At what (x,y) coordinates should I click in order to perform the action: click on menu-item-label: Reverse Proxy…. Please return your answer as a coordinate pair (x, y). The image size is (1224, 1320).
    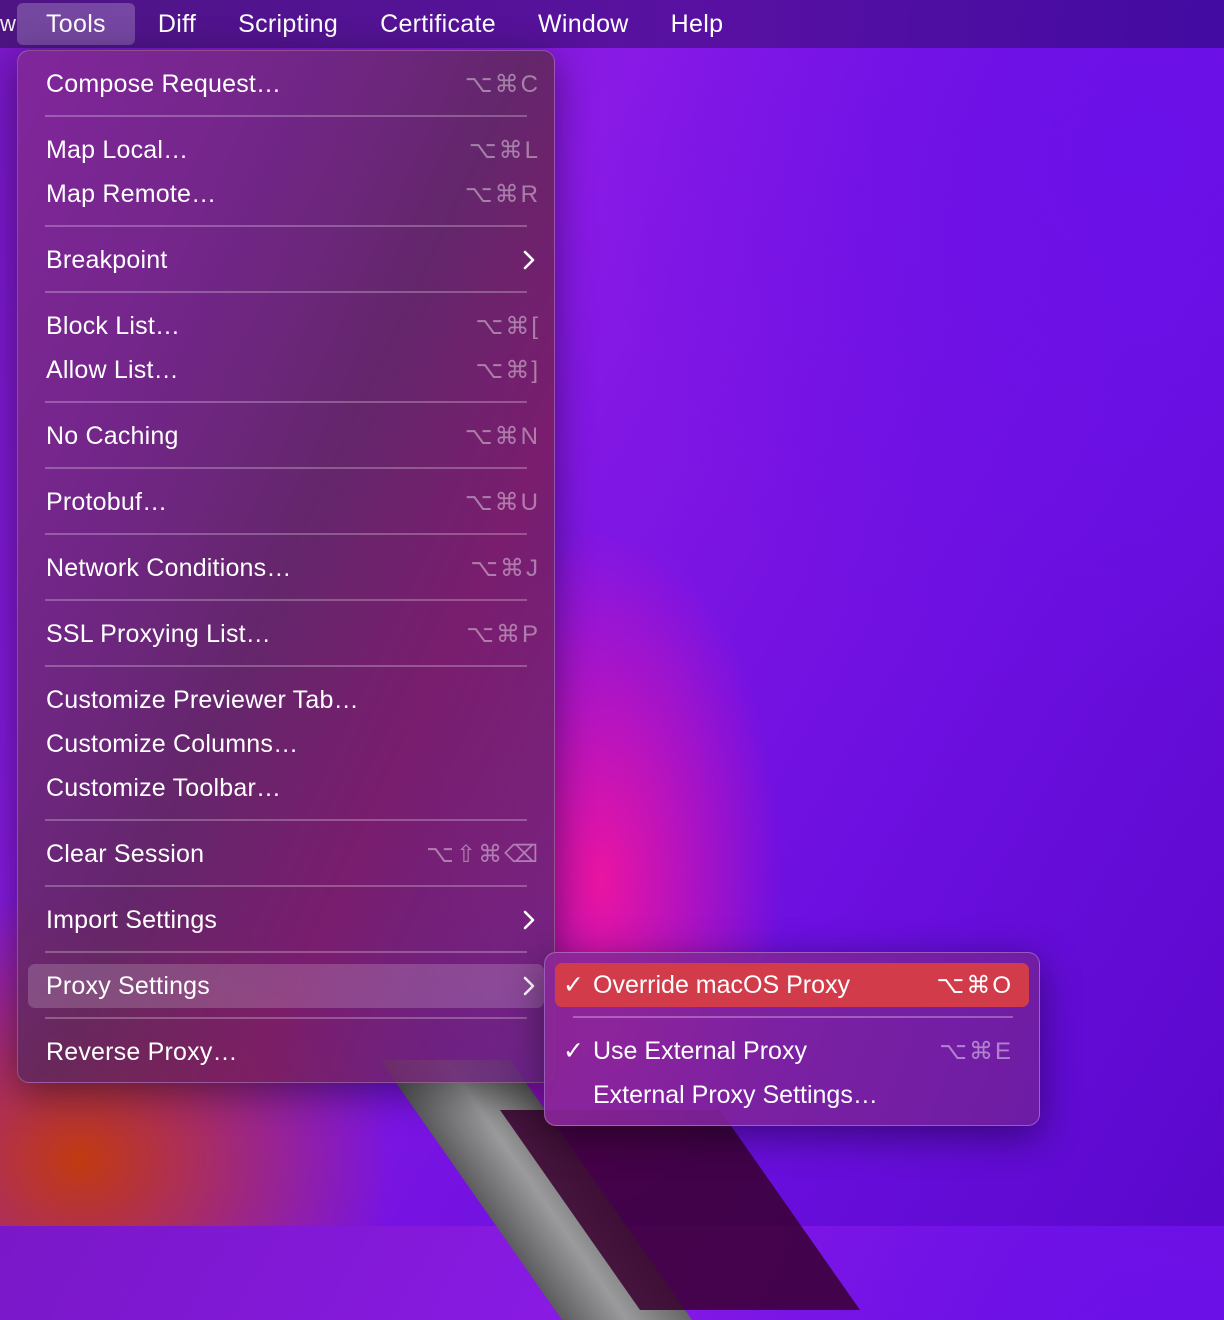
    Looking at the image, I should click on (142, 1051).